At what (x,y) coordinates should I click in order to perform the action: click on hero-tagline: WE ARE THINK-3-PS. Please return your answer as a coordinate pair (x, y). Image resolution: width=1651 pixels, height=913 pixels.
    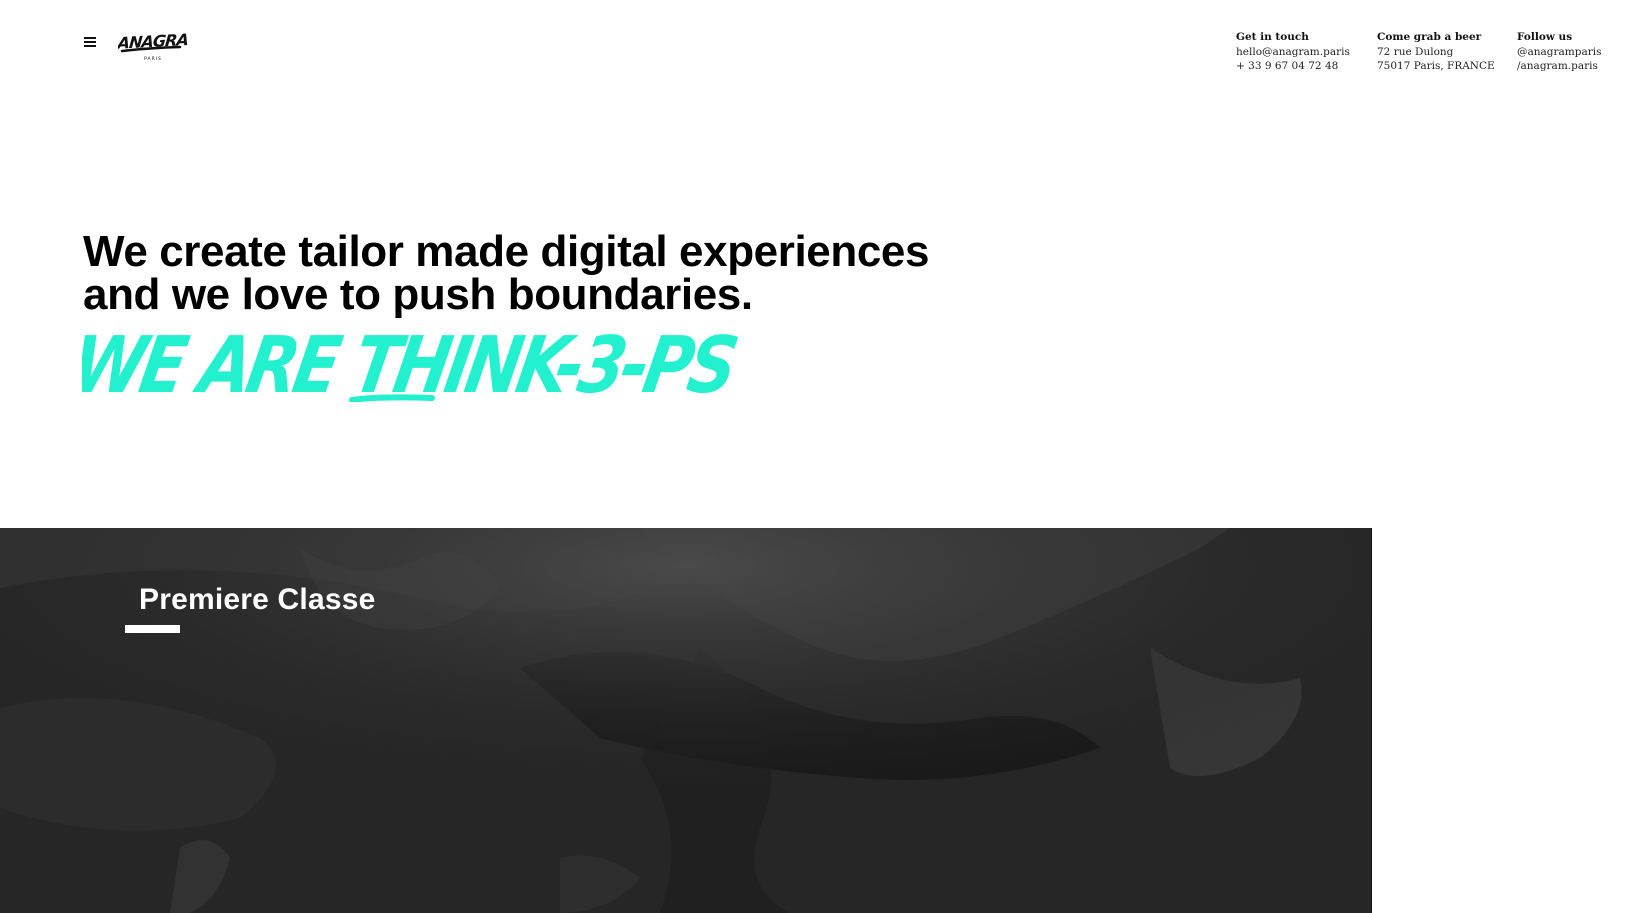
    Looking at the image, I should click on (412, 361).